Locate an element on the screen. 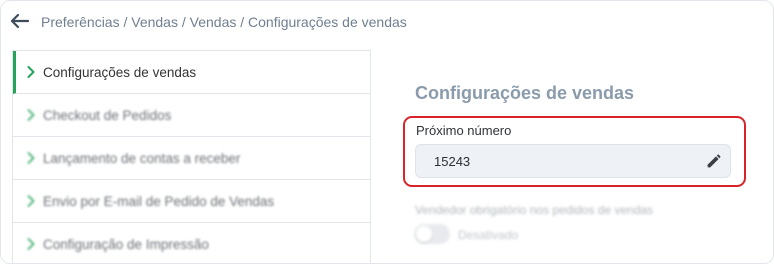 The height and width of the screenshot is (264, 774). menu-item-label: Checkout de Pedidos is located at coordinates (107, 115).